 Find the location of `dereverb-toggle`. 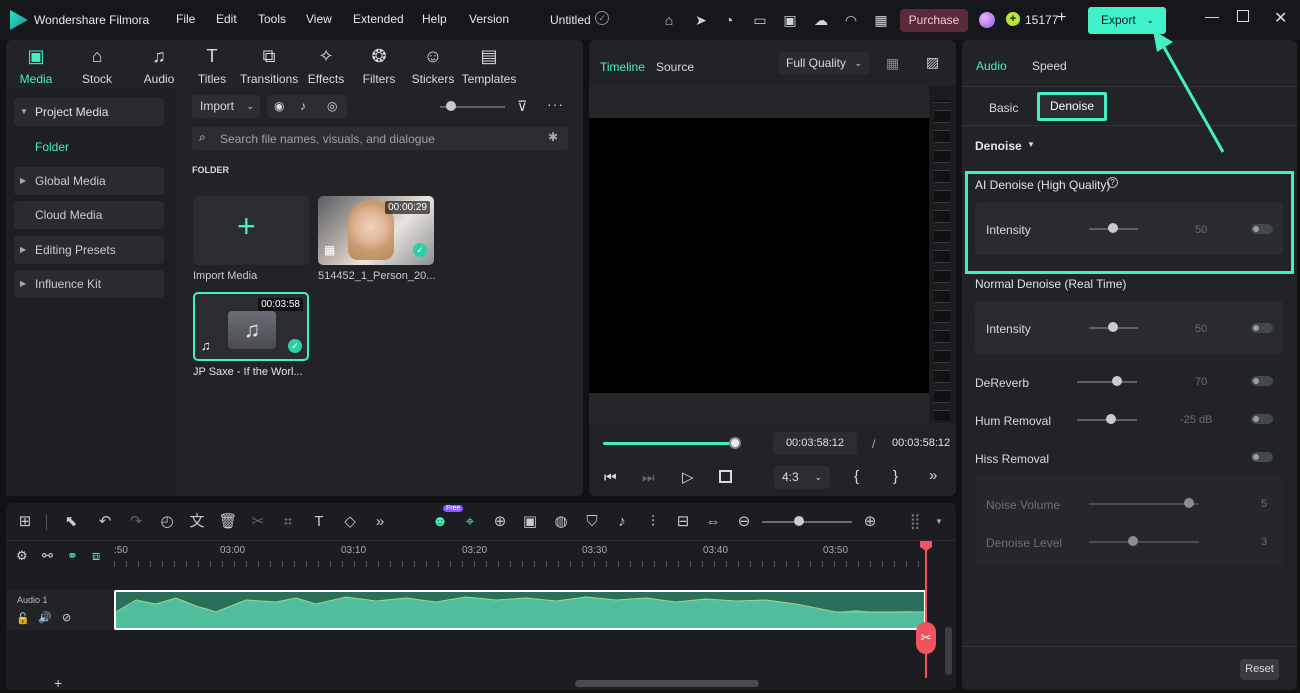

dereverb-toggle is located at coordinates (1262, 381).